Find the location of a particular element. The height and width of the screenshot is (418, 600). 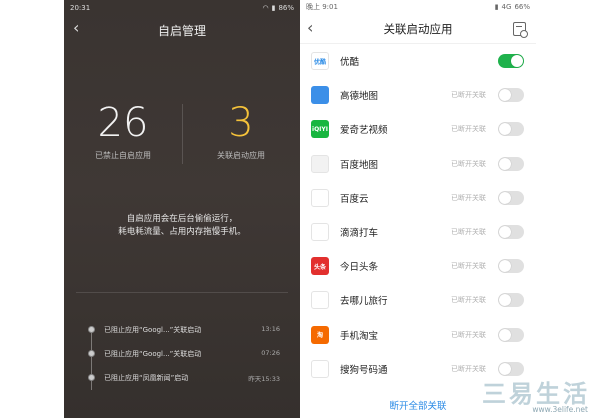

app-row: 优酷 优酷 is located at coordinates (418, 61).